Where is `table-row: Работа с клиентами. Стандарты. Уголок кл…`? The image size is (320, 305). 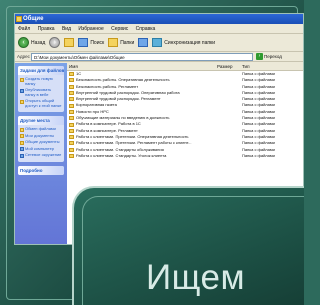
table-row: Работа с клиентами. Стандарты. Уголок кл… is located at coordinates (185, 156).